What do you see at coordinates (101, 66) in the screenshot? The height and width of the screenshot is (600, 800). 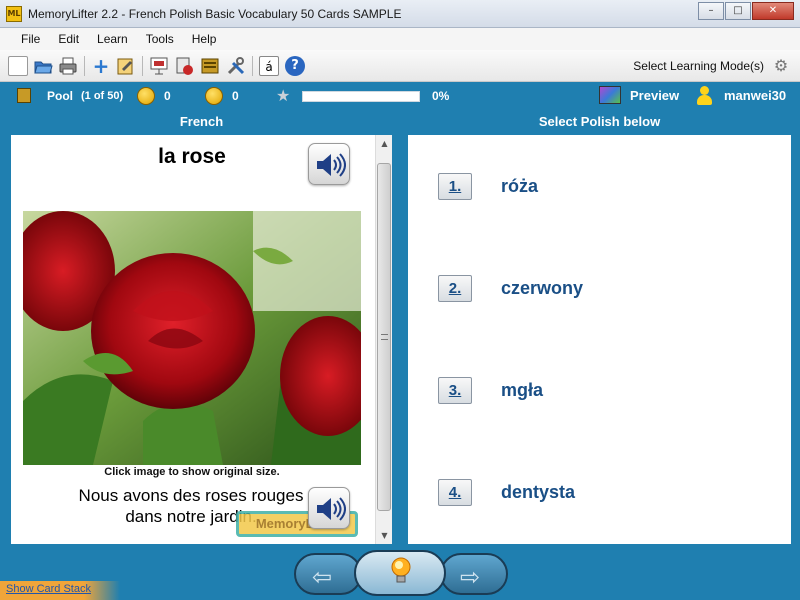 I see `add-icon: +` at bounding box center [101, 66].